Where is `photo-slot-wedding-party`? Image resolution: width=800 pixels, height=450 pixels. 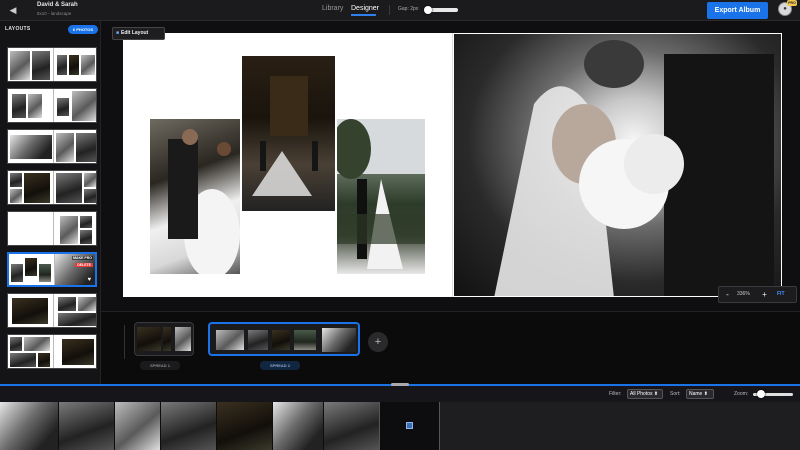 photo-slot-wedding-party is located at coordinates (288, 133).